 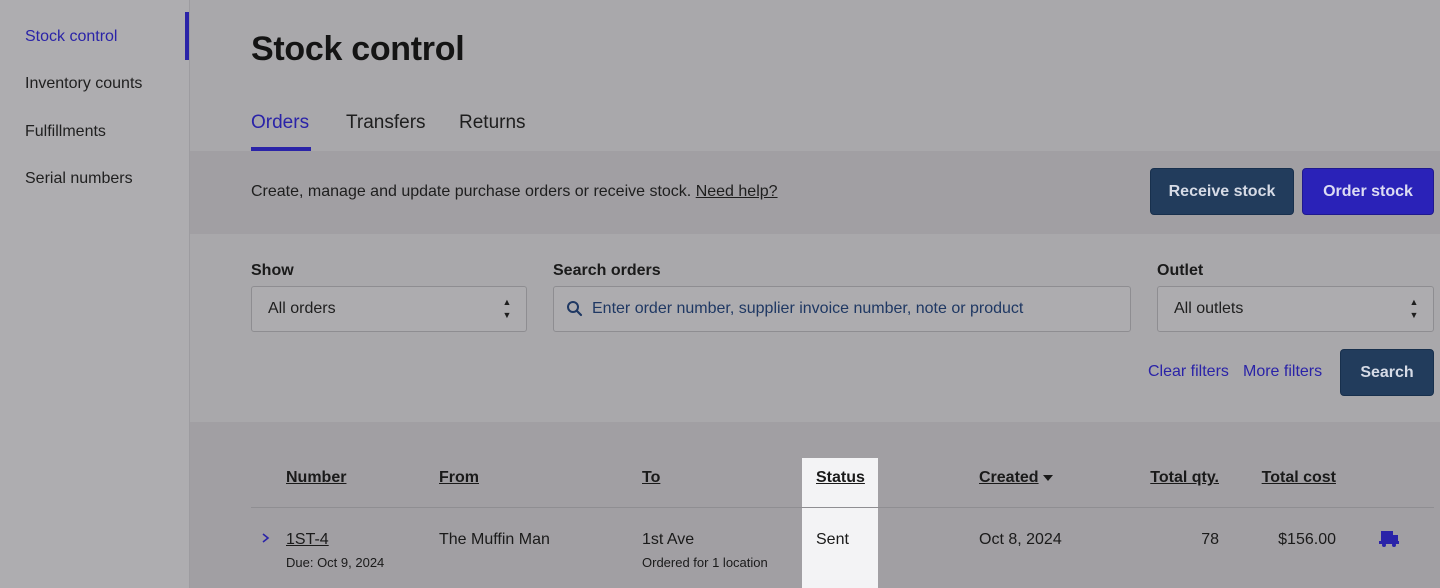 I want to click on sidebar-item-serial-numbers: Serial numbers, so click(x=79, y=179).